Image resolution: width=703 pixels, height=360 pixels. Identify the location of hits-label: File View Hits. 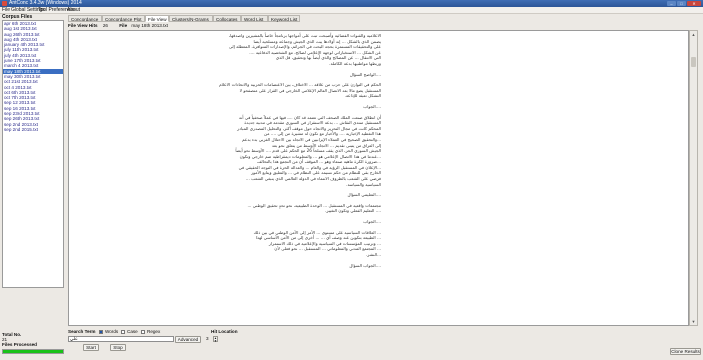
(83, 25).